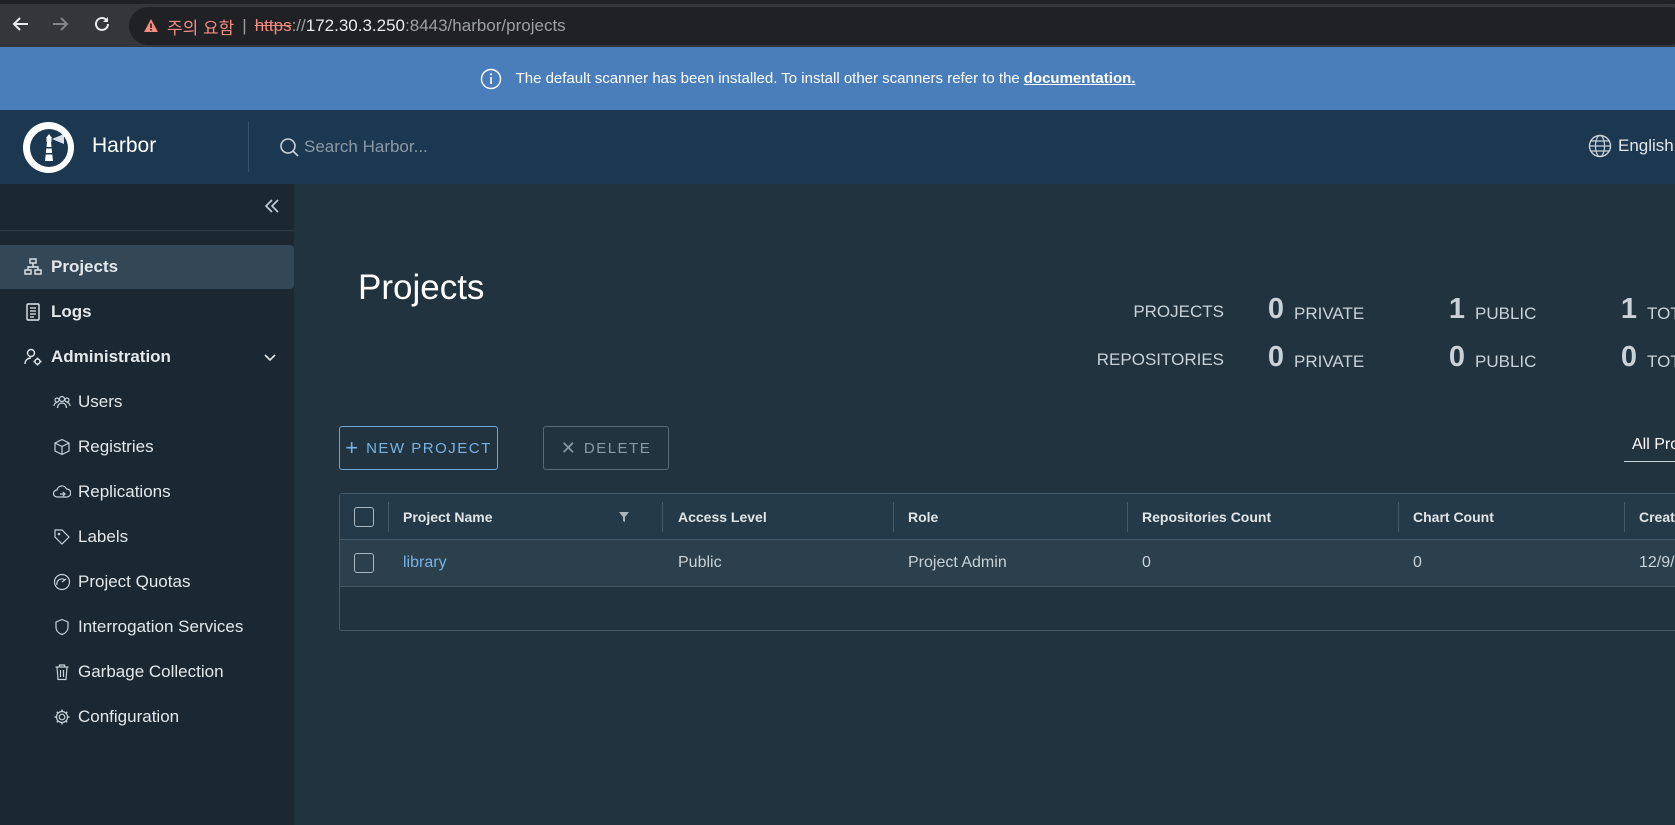 This screenshot has width=1675, height=825. I want to click on select-all-checkbox, so click(364, 516).